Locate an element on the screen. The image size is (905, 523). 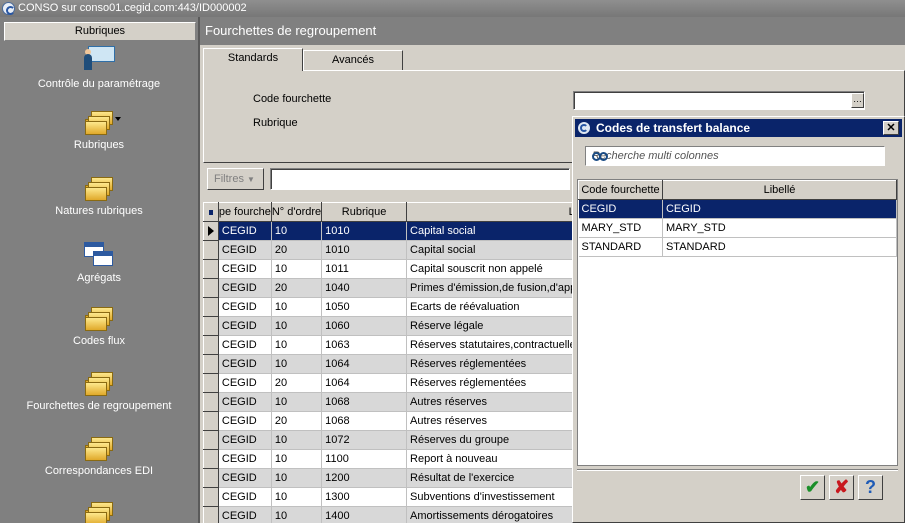
column-header: Libellé is located at coordinates (779, 190).